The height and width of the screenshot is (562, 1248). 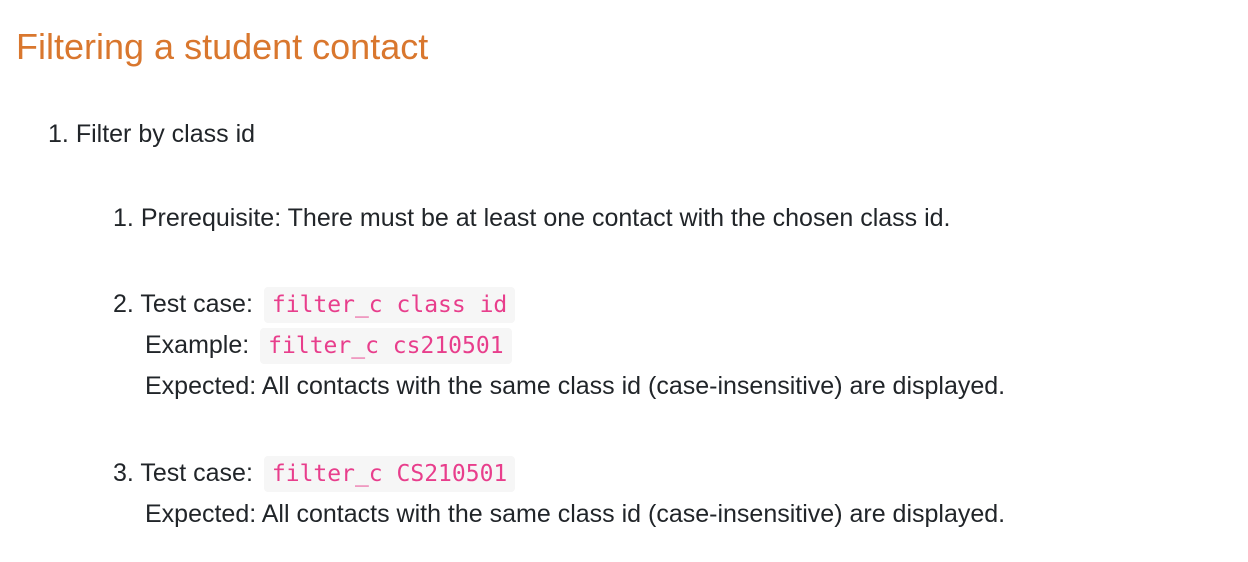 I want to click on example-code: filter_c cs210501, so click(x=386, y=346).